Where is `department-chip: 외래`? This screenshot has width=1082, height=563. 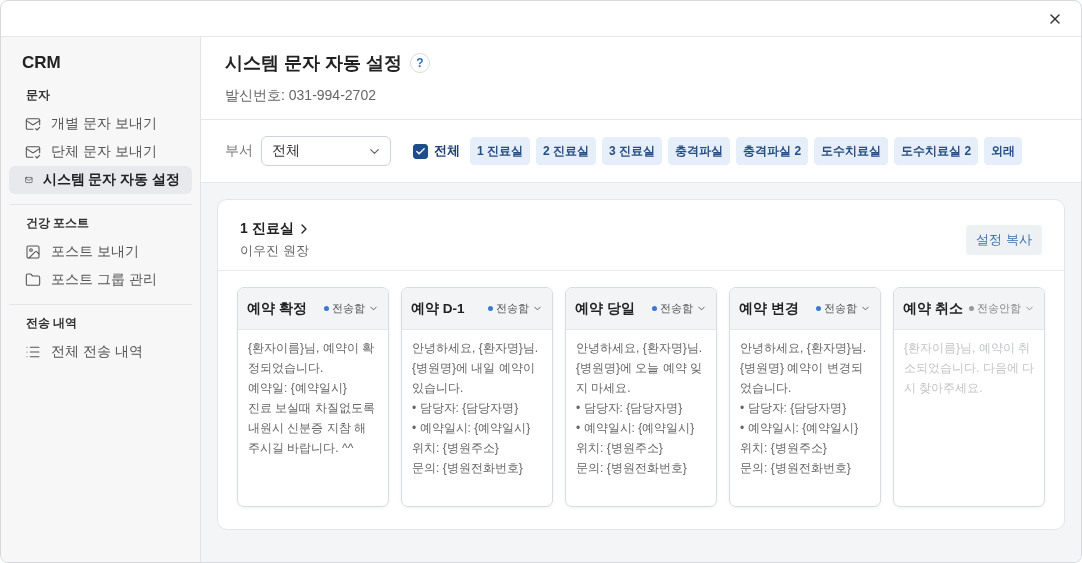 department-chip: 외래 is located at coordinates (1003, 151).